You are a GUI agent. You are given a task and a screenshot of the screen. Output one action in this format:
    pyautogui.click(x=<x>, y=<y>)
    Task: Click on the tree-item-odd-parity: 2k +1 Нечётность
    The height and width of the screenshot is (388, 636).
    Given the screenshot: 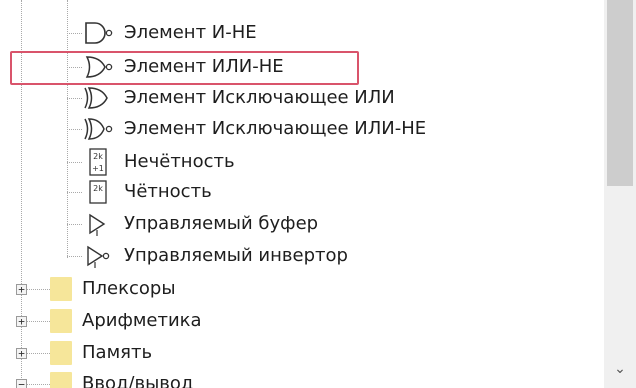 What is the action you would take?
    pyautogui.click(x=159, y=162)
    